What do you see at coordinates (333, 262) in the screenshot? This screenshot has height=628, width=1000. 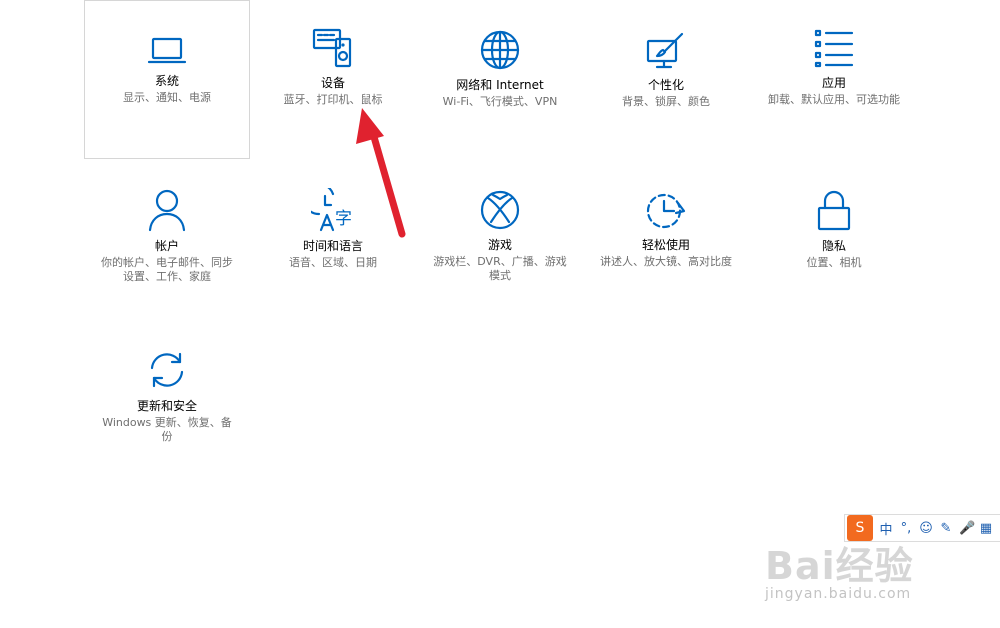 I see `tile-desc: 语音、区域、日期` at bounding box center [333, 262].